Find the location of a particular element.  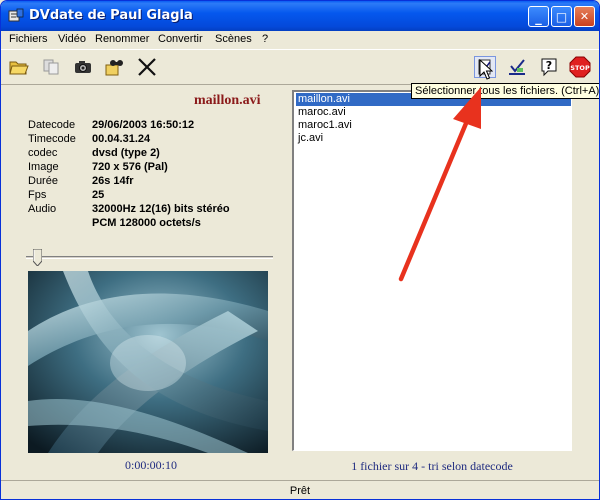

file-list-item: jc.avi is located at coordinates (310, 138).